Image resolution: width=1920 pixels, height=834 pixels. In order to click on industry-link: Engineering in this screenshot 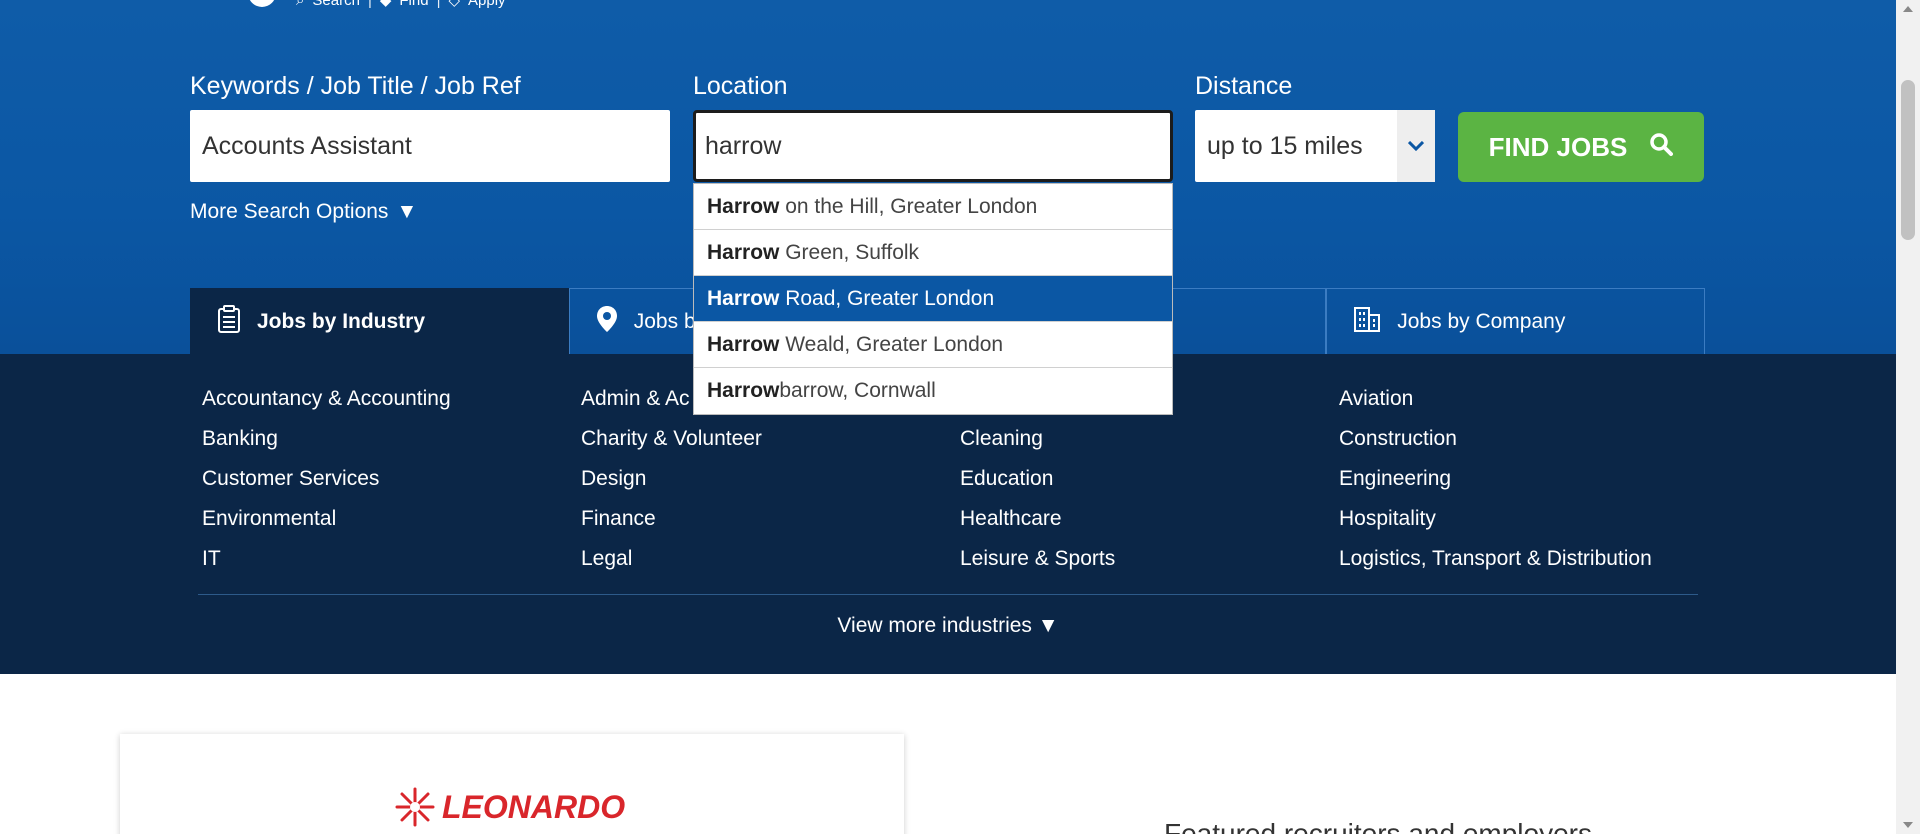, I will do `click(1539, 484)`.